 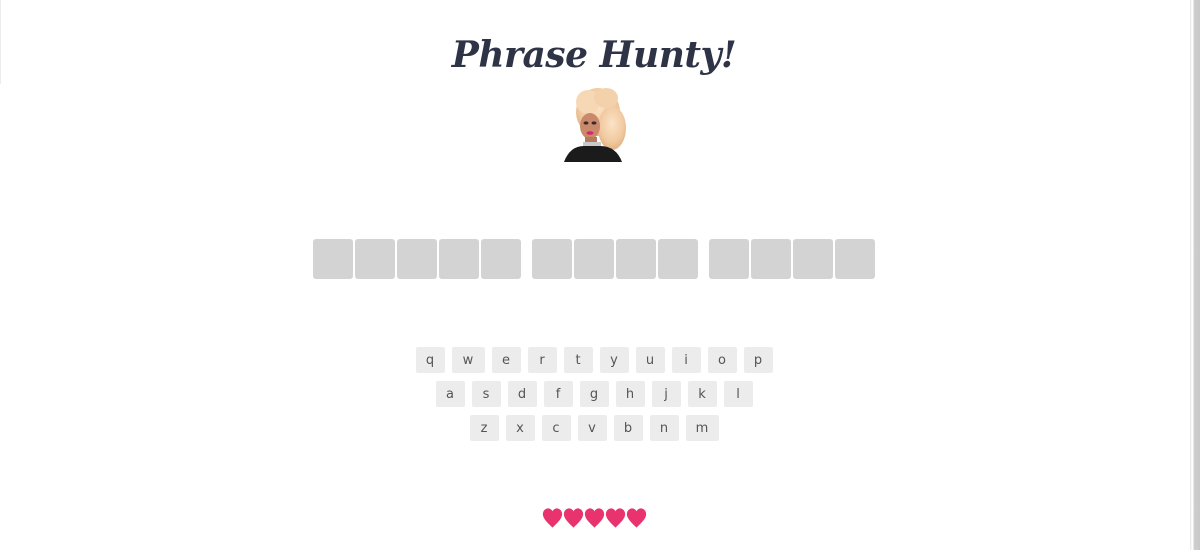 I want to click on lives-display, so click(x=594, y=518).